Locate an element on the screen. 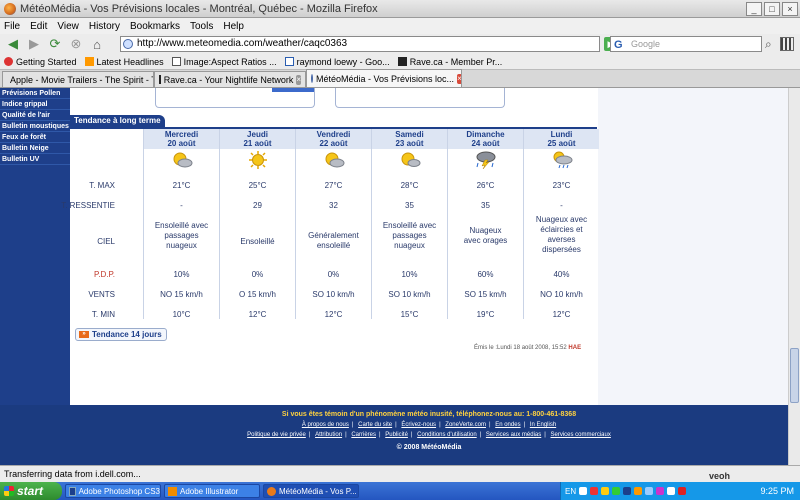 The width and height of the screenshot is (800, 500). nav-uv: Bulletin UV is located at coordinates (35, 159).